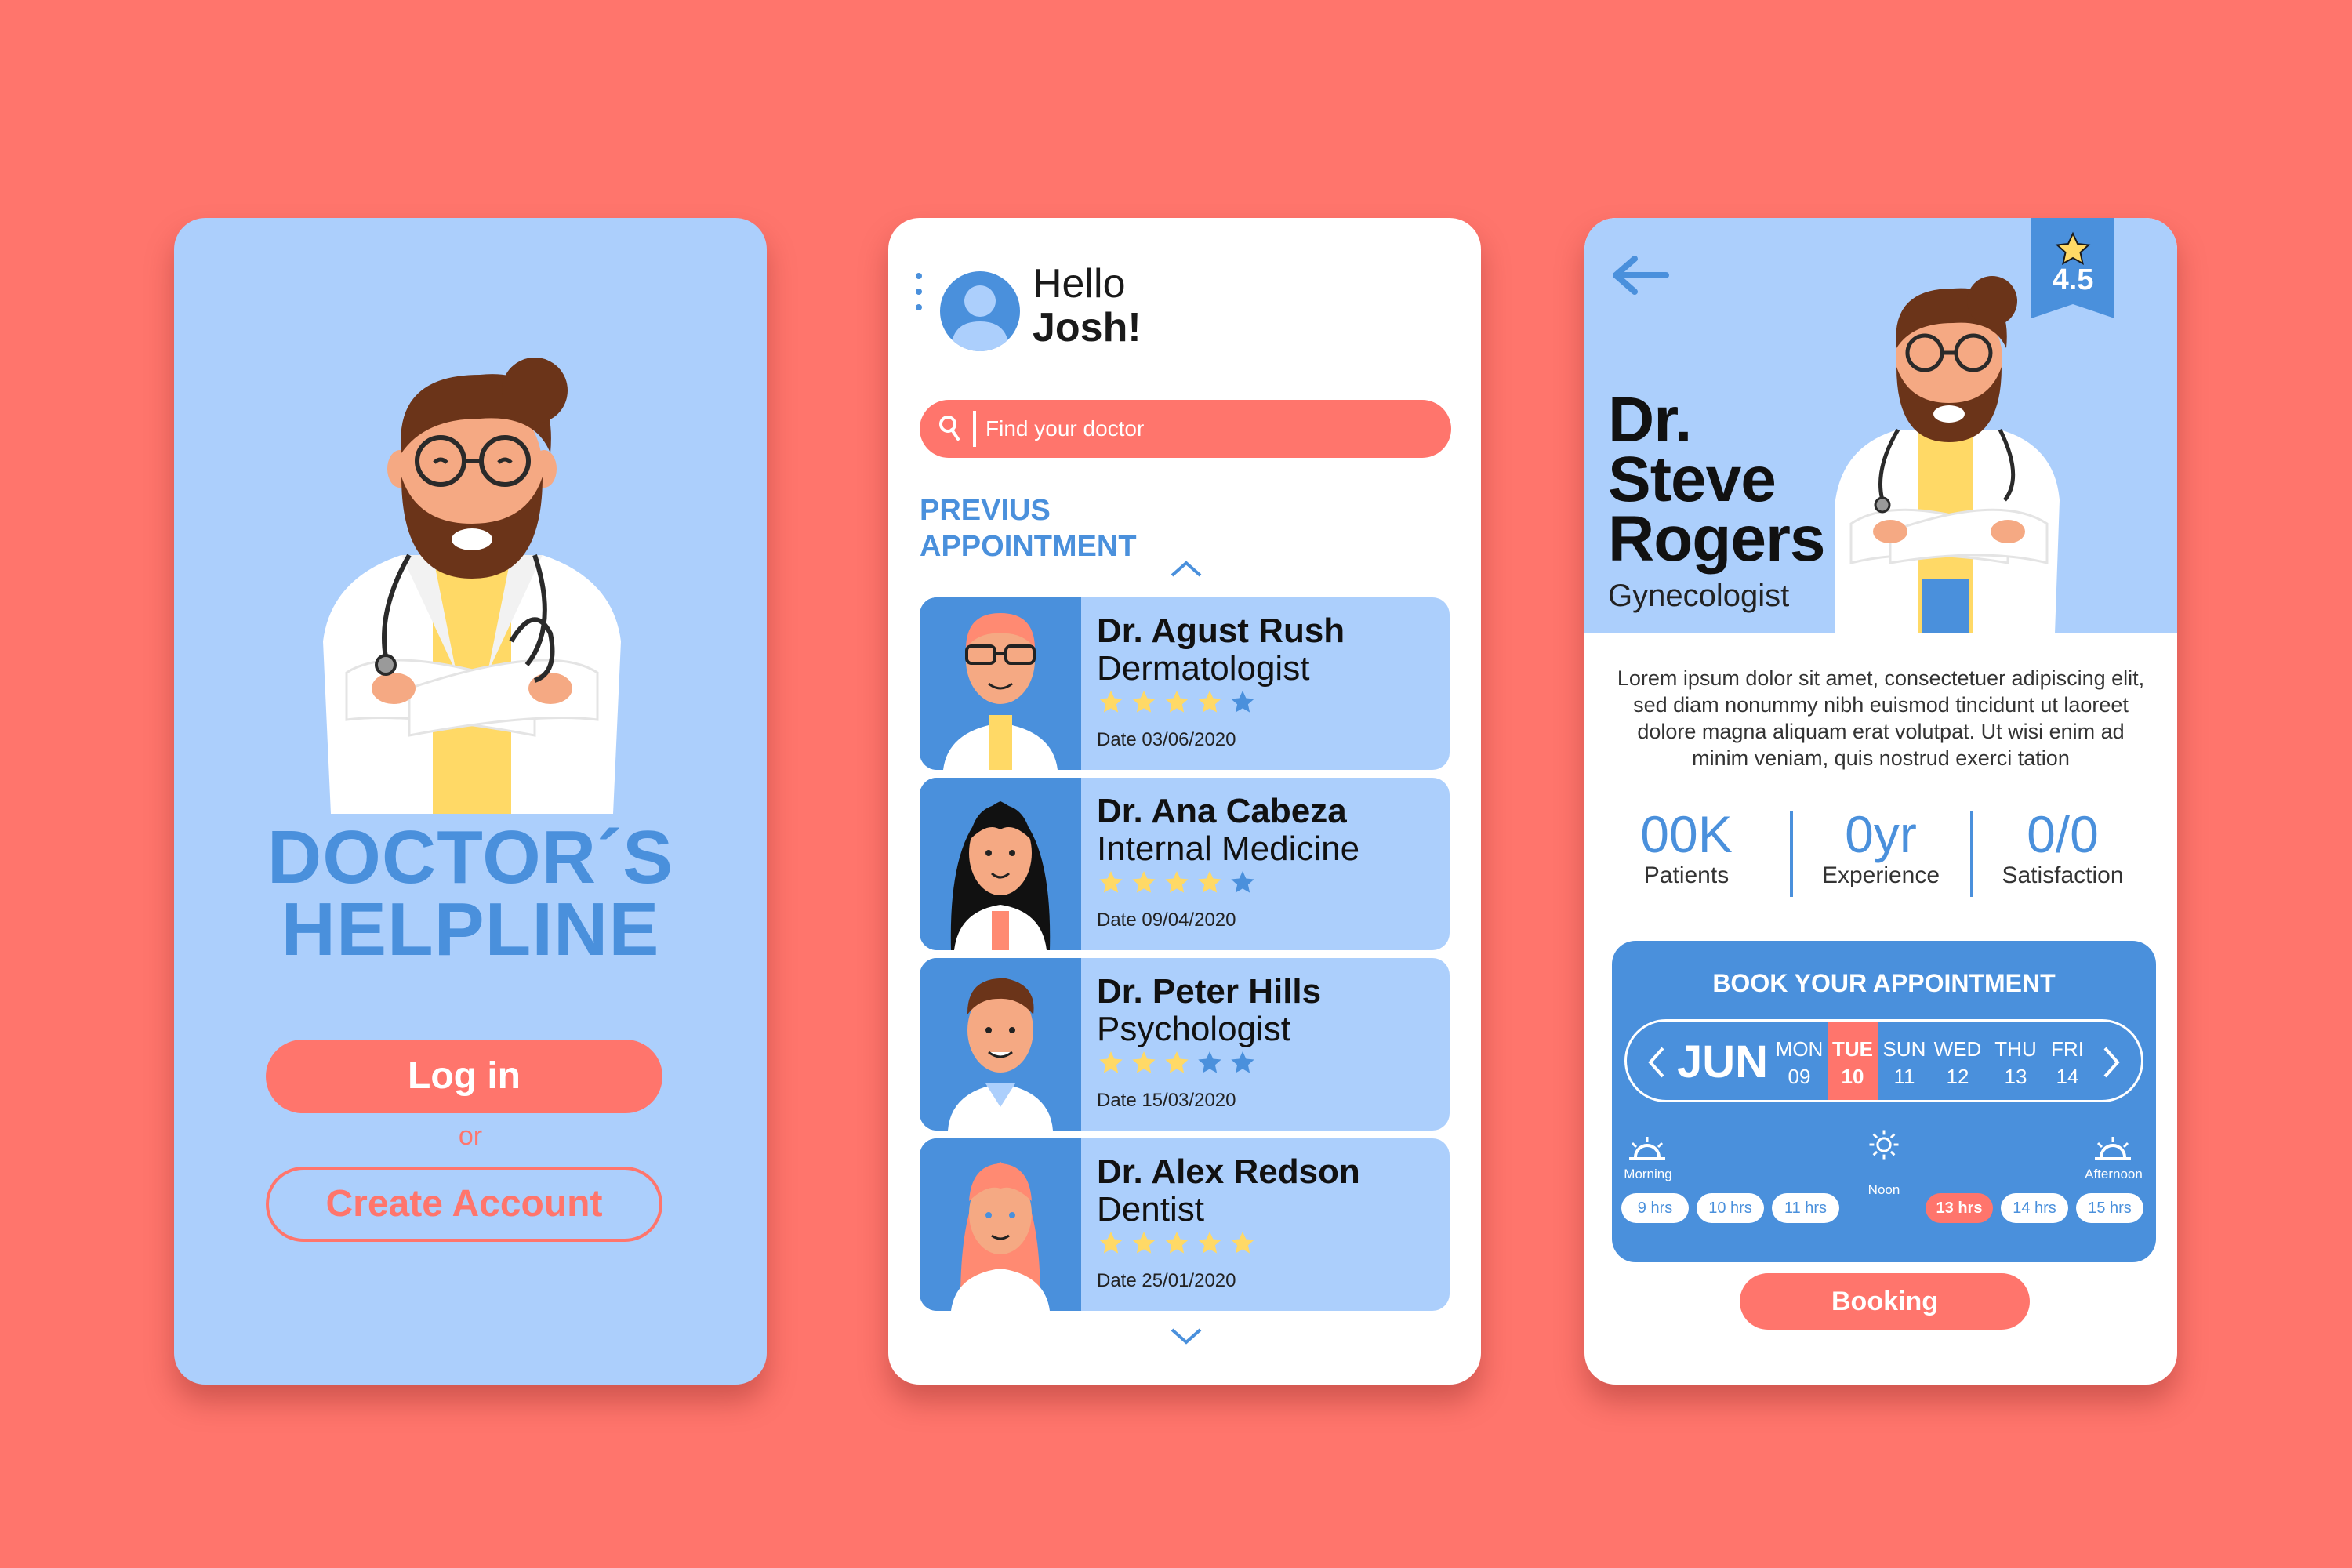 Image resolution: width=2352 pixels, height=1568 pixels. I want to click on login-button: Log in, so click(464, 1076).